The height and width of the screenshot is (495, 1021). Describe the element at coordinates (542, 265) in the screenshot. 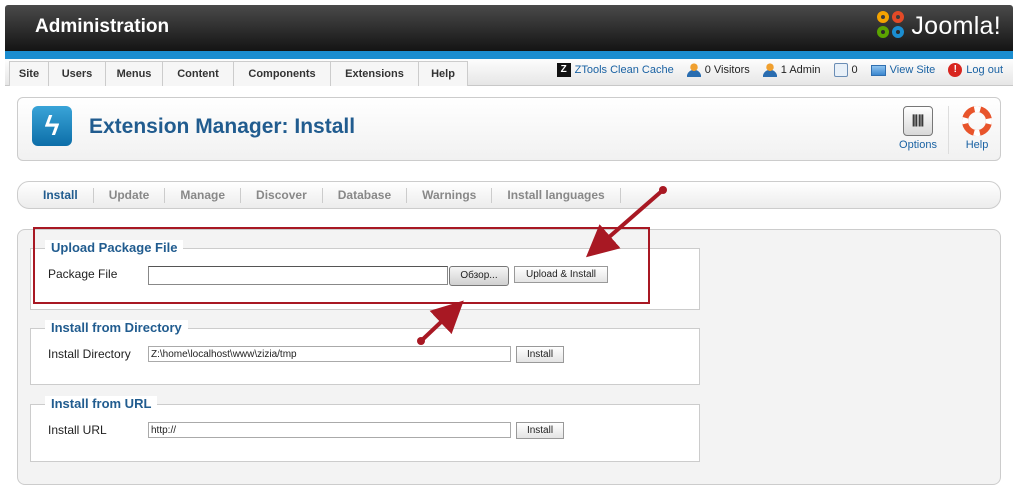

I see `annotation-arrows` at that location.